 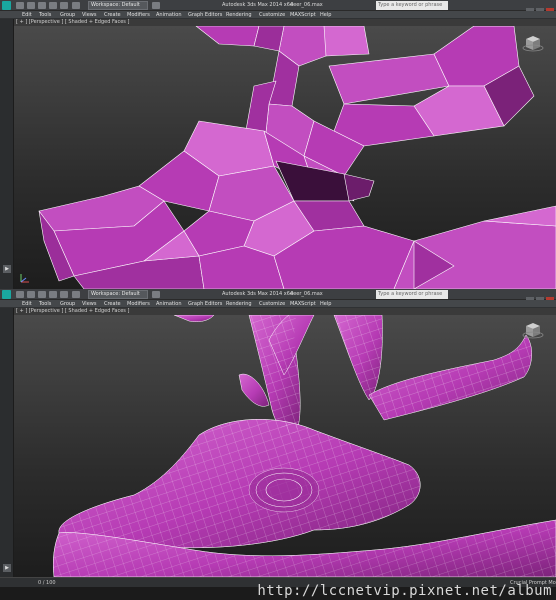 What do you see at coordinates (404, 591) in the screenshot?
I see `watermark-url: http://lccnetvip.pixnet.net/album` at bounding box center [404, 591].